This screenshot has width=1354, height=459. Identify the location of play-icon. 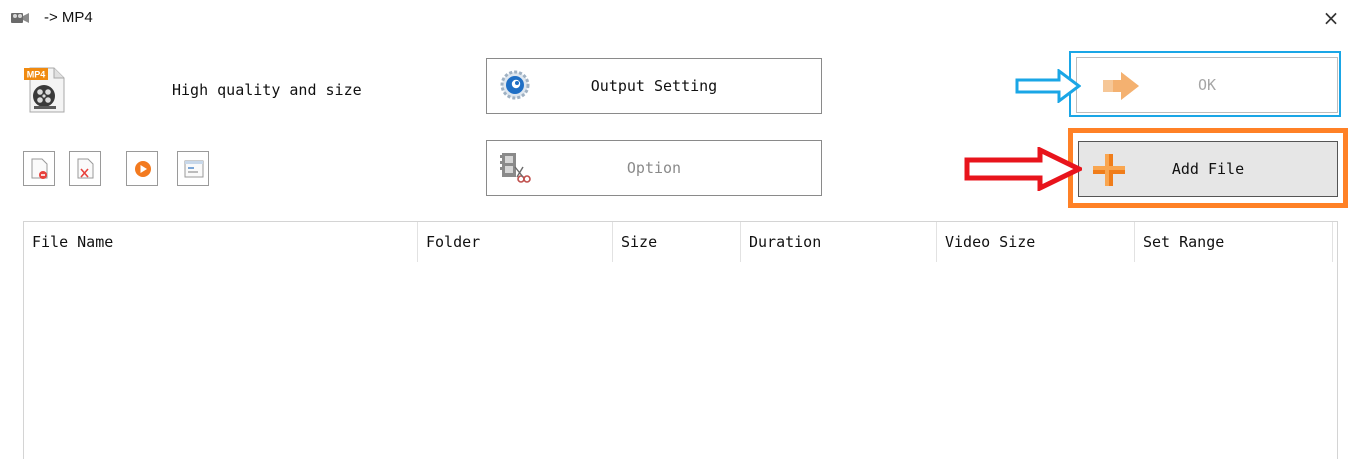
(143, 169).